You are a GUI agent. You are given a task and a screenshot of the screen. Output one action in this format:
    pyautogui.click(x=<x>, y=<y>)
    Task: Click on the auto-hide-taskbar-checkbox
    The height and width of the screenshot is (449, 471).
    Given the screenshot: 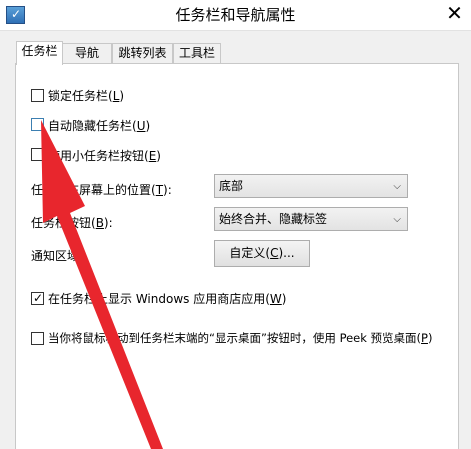 What is the action you would take?
    pyautogui.click(x=37, y=124)
    